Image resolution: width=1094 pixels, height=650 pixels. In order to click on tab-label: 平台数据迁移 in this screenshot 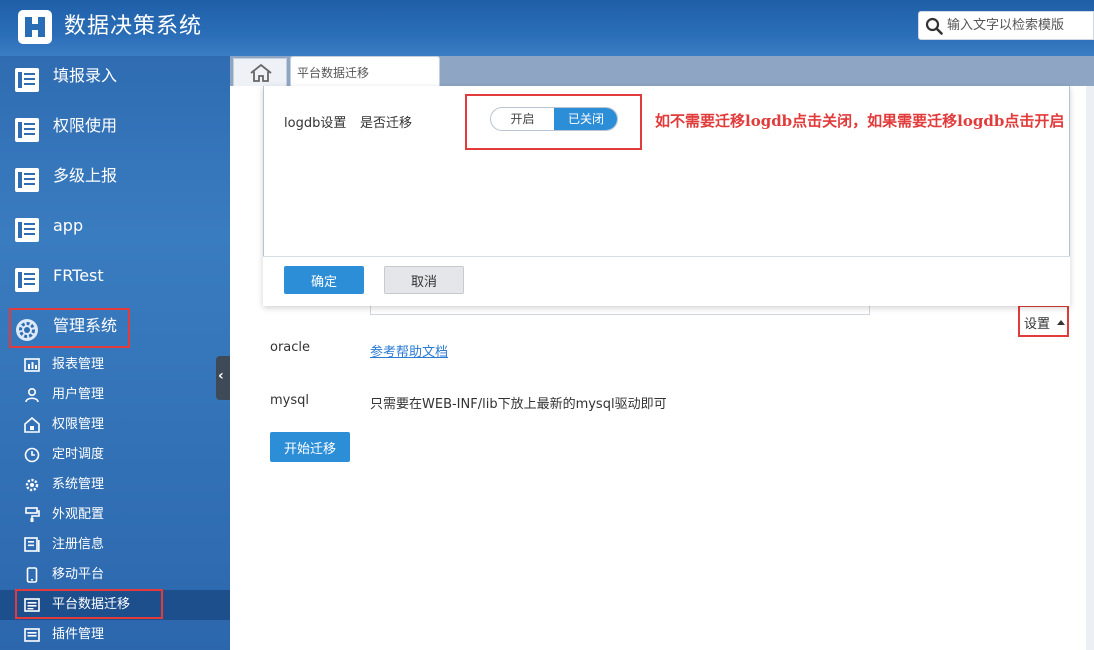, I will do `click(333, 73)`.